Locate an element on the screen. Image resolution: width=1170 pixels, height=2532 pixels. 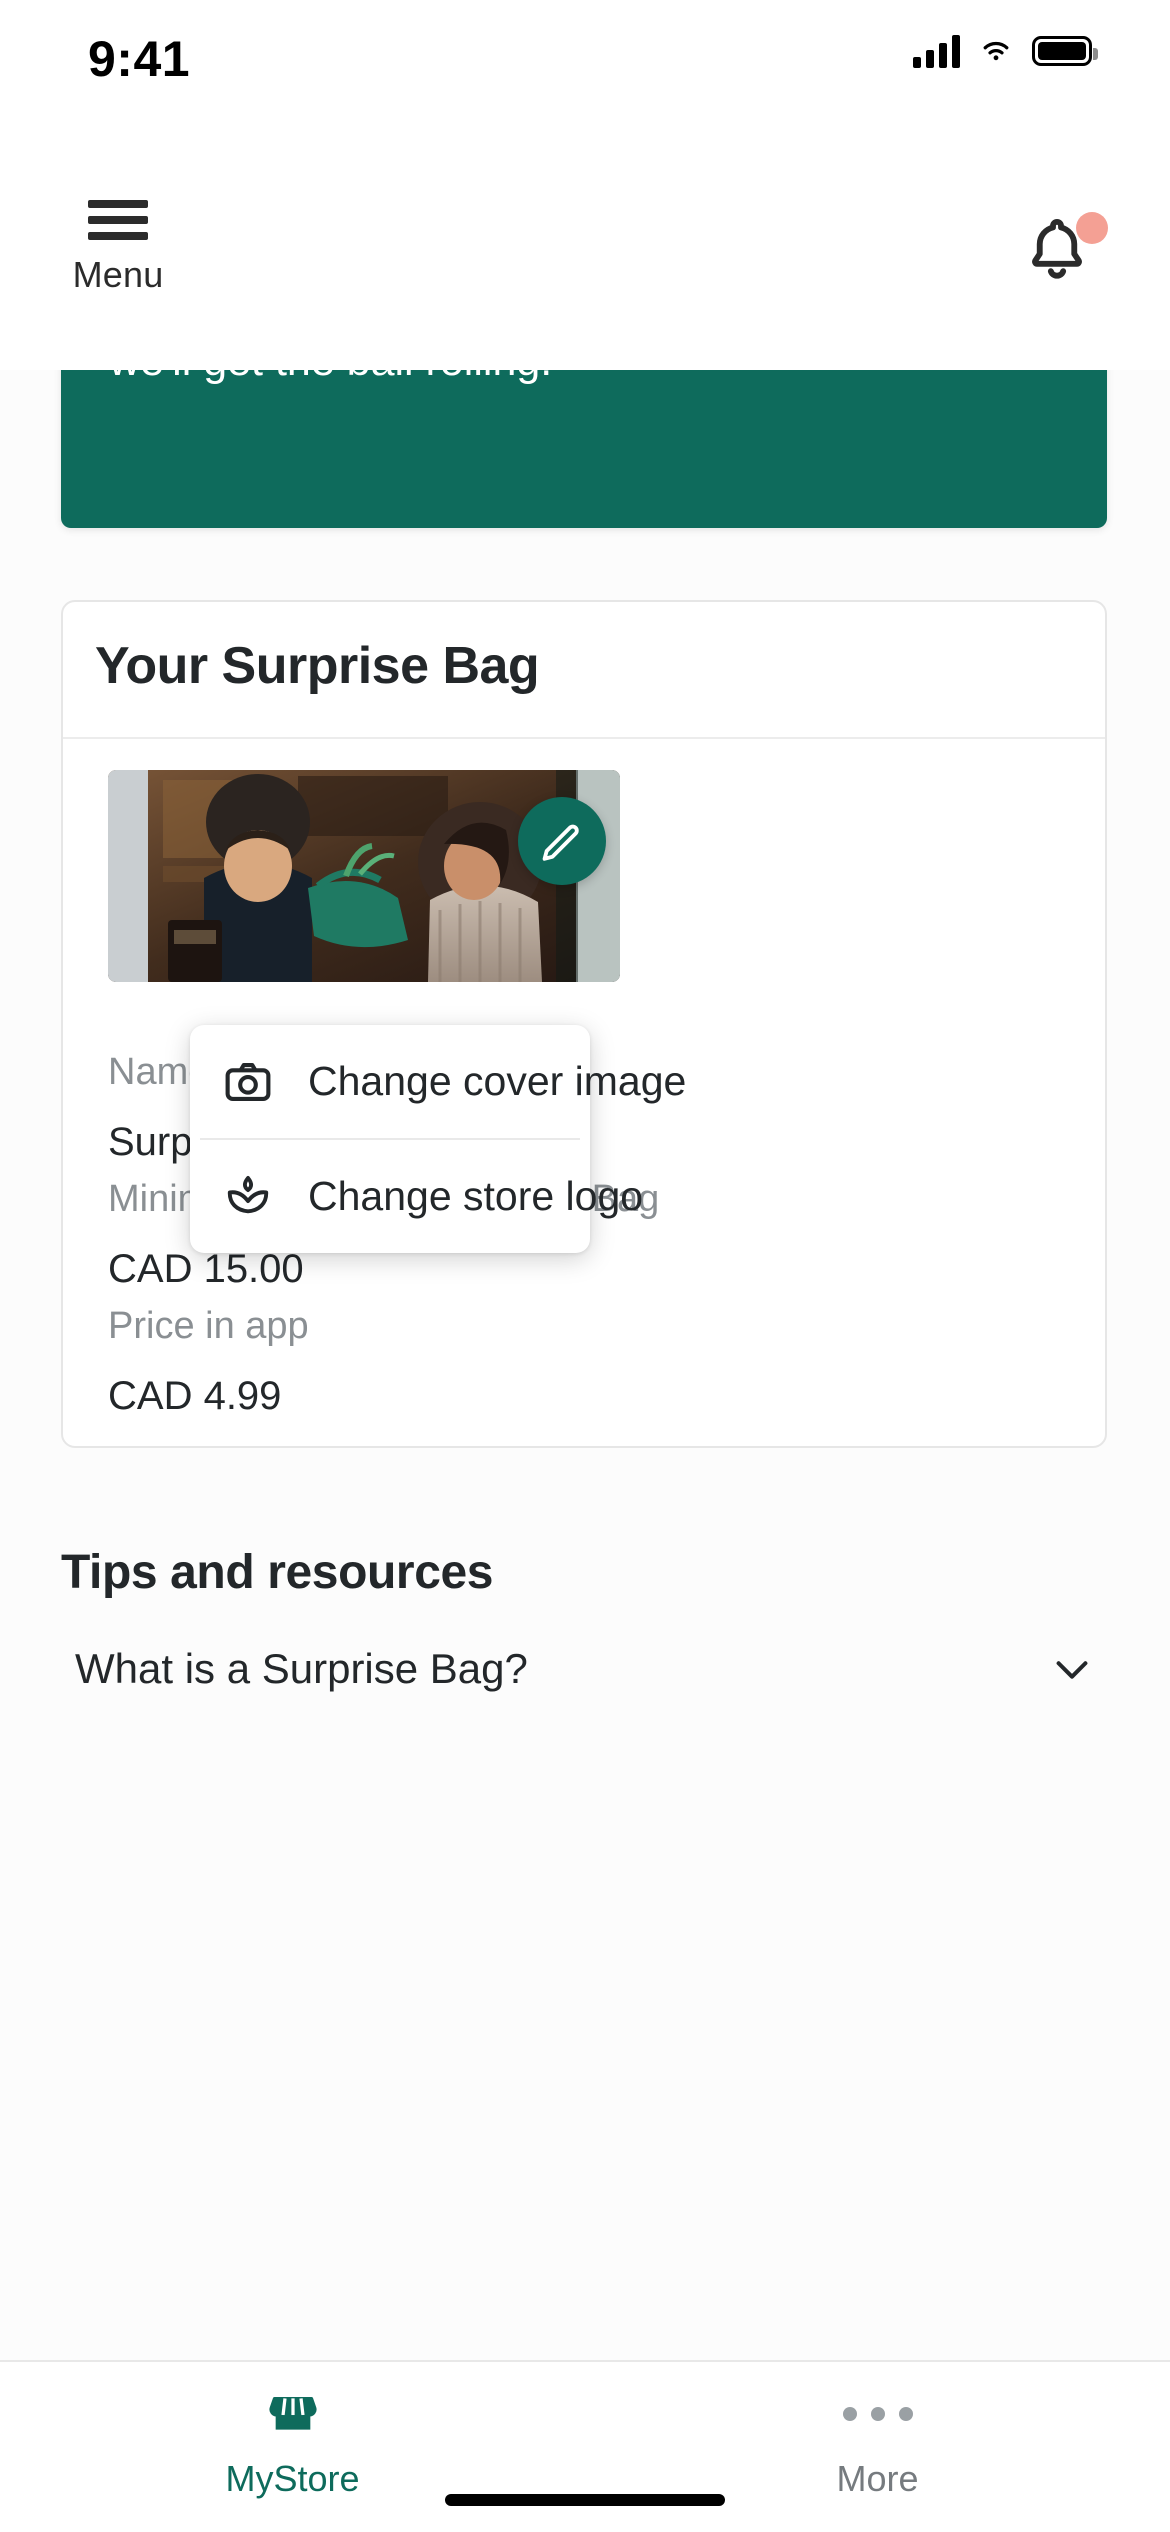
popup-item-change-cover-image: Change cover image is located at coordinates (438, 1081).